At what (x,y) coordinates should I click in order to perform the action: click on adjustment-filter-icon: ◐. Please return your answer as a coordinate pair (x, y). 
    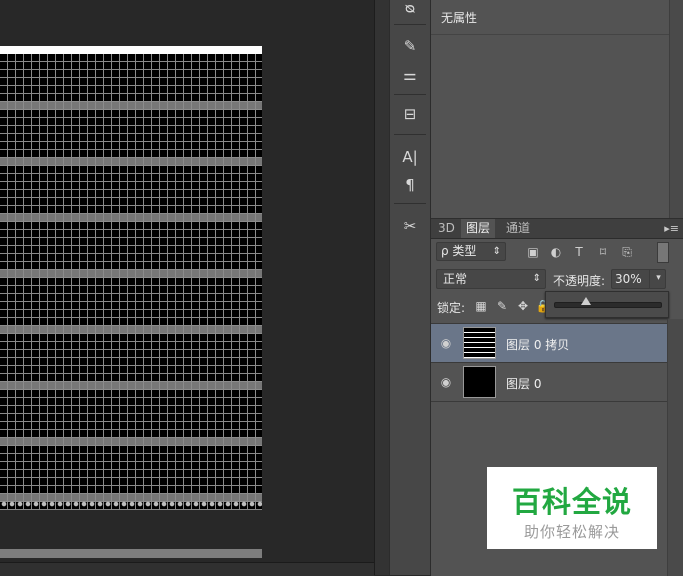
    Looking at the image, I should click on (556, 252).